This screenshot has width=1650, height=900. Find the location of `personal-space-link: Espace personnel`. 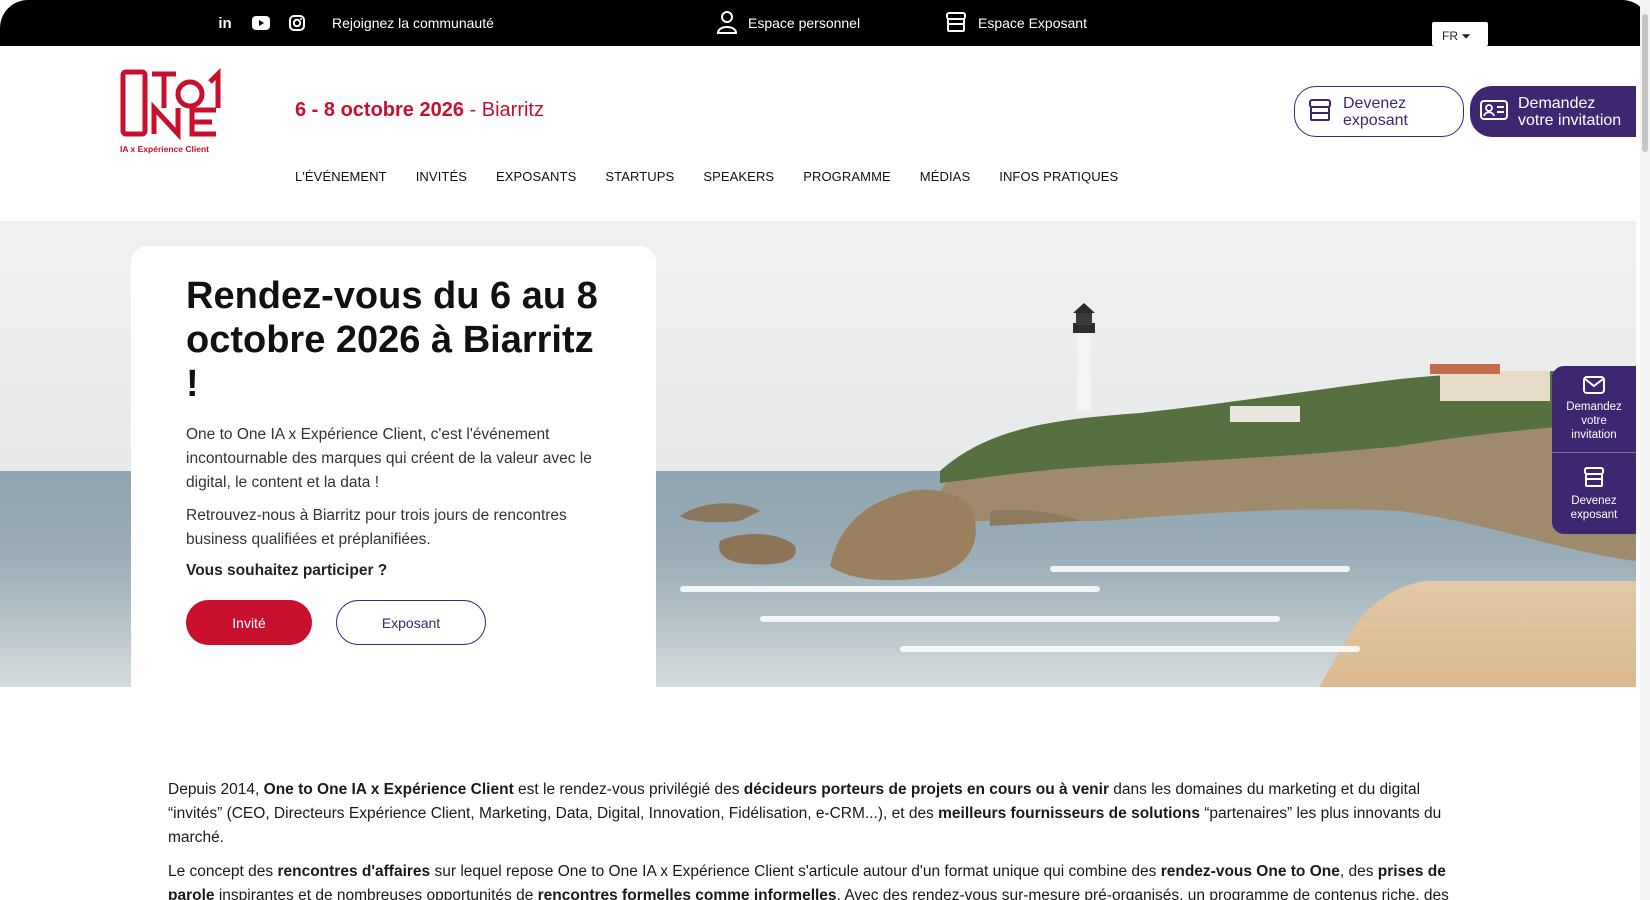

personal-space-link: Espace personnel is located at coordinates (788, 23).